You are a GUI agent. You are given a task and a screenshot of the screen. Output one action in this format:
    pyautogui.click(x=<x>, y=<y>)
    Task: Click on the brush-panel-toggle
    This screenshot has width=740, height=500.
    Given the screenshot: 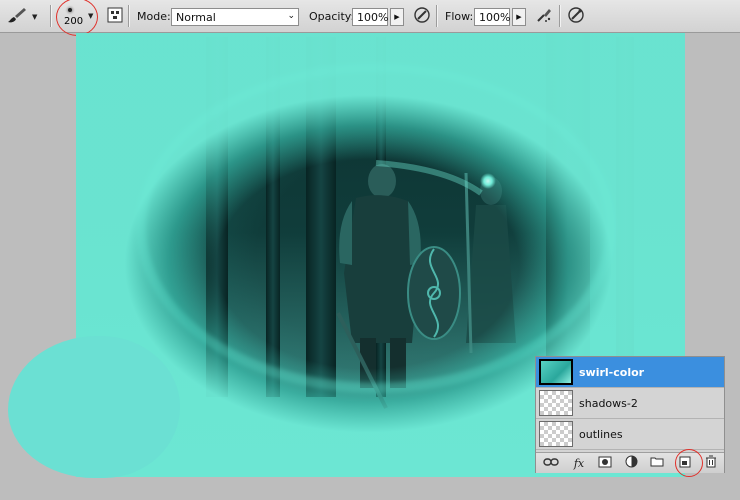 What is the action you would take?
    pyautogui.click(x=115, y=16)
    